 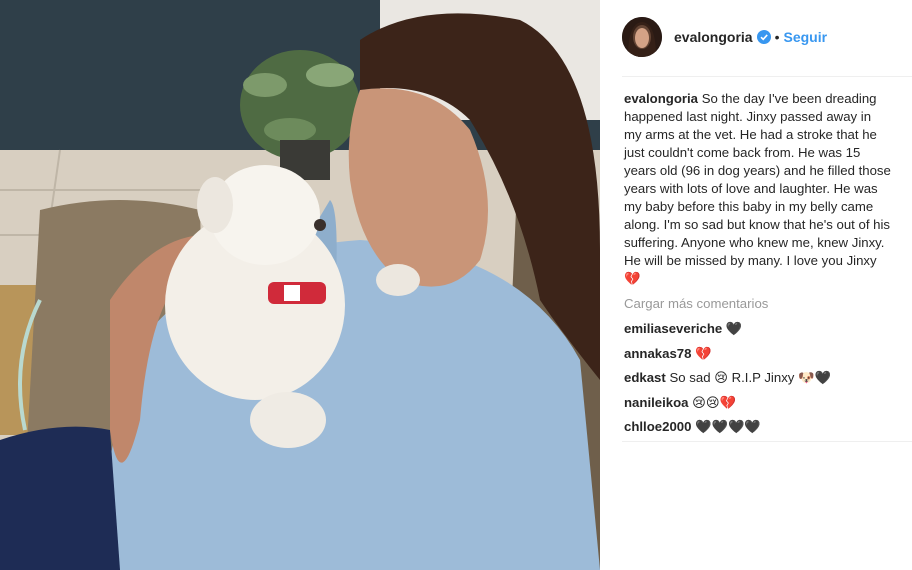 I want to click on comments-divider, so click(x=767, y=441).